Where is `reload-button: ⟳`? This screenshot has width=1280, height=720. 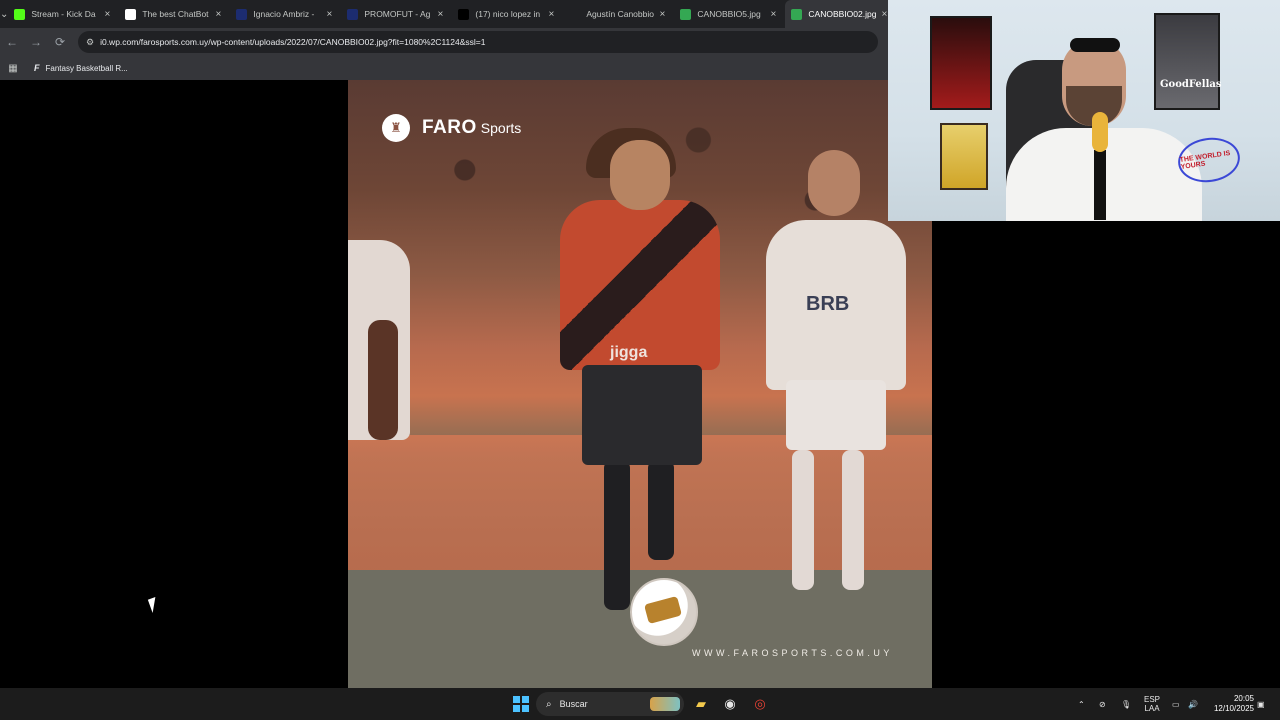
reload-button: ⟳ is located at coordinates (60, 42).